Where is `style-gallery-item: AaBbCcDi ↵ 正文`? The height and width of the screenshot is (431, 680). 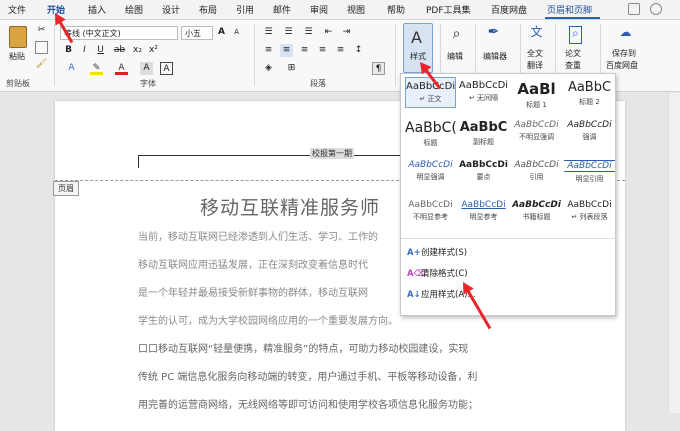
style-gallery-item: AaBbCcDi ↵ 正文 is located at coordinates (430, 92).